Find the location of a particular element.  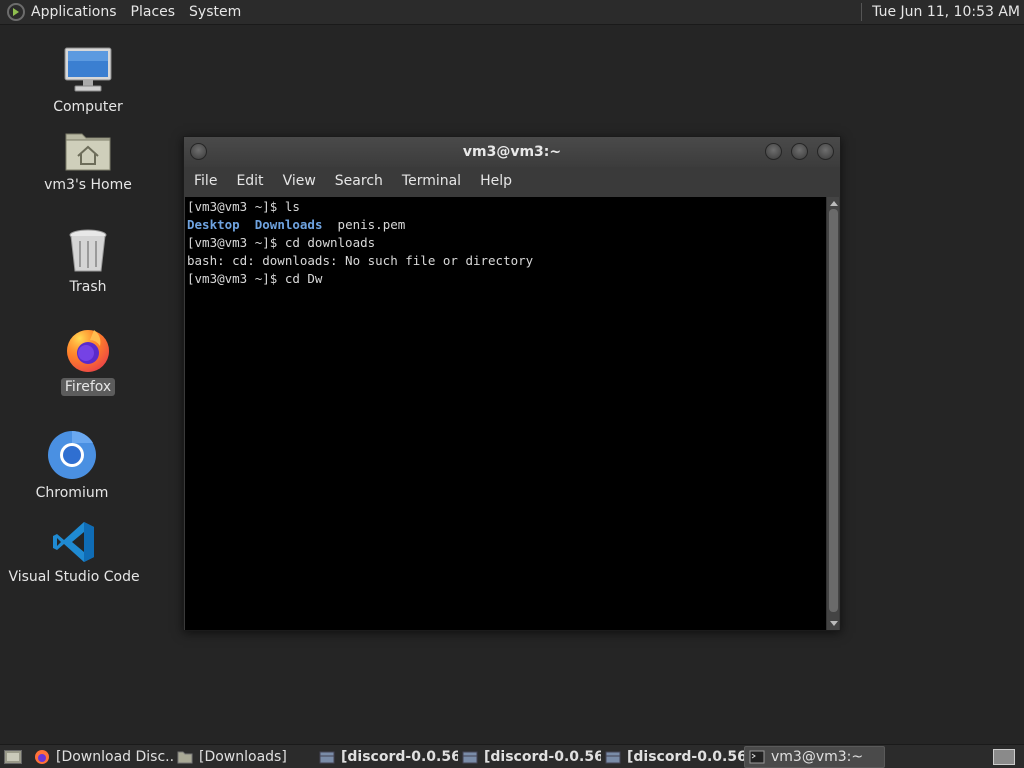

workspace-icon is located at coordinates (1004, 756).